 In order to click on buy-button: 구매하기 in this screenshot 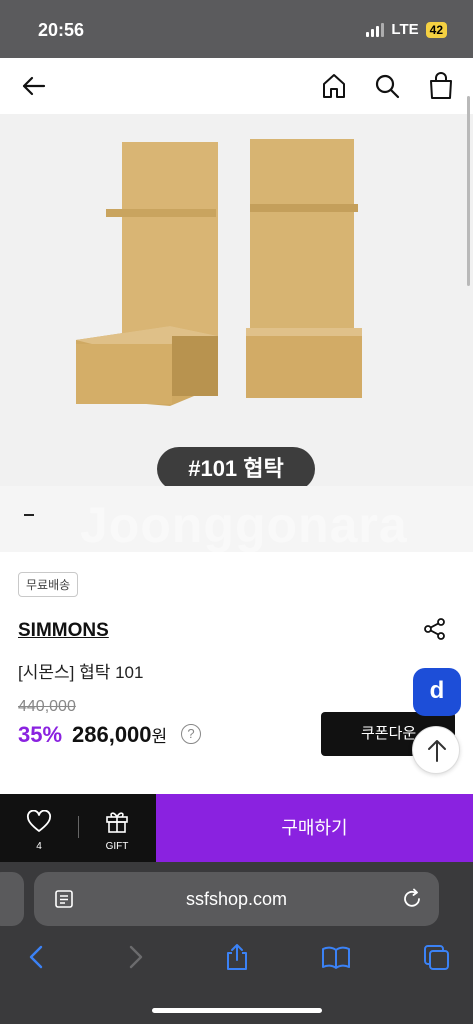, I will do `click(314, 828)`.